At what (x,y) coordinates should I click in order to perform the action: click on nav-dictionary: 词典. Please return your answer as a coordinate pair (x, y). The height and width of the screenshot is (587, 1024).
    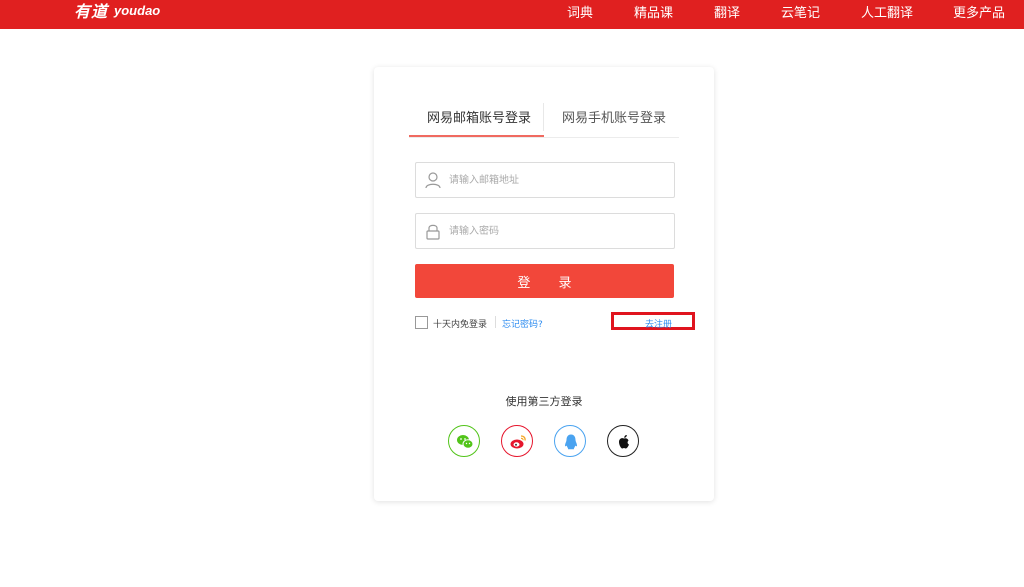
    Looking at the image, I should click on (580, 11).